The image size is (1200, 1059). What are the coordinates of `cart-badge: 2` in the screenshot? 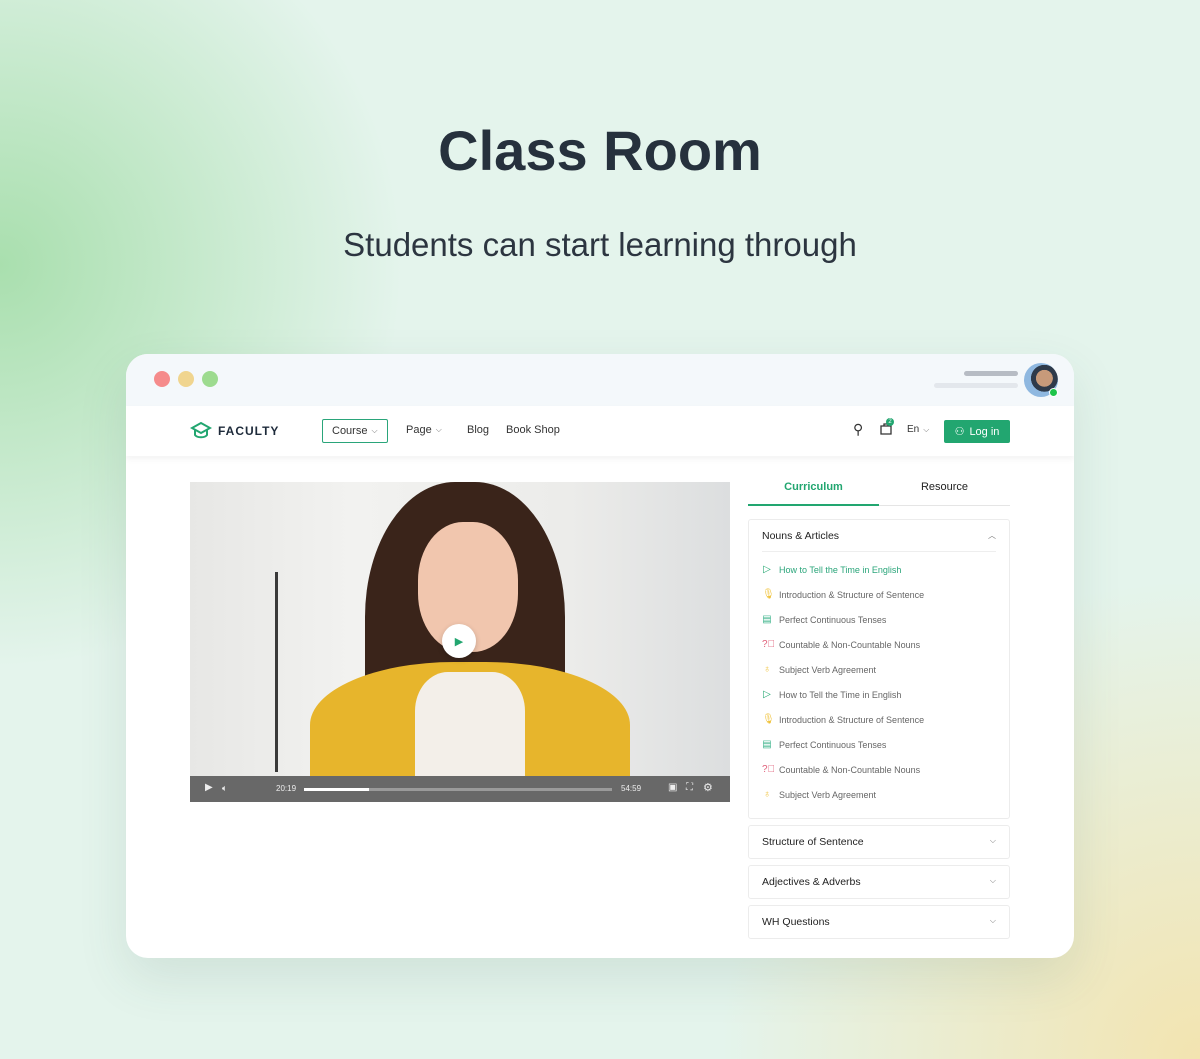 It's located at (890, 422).